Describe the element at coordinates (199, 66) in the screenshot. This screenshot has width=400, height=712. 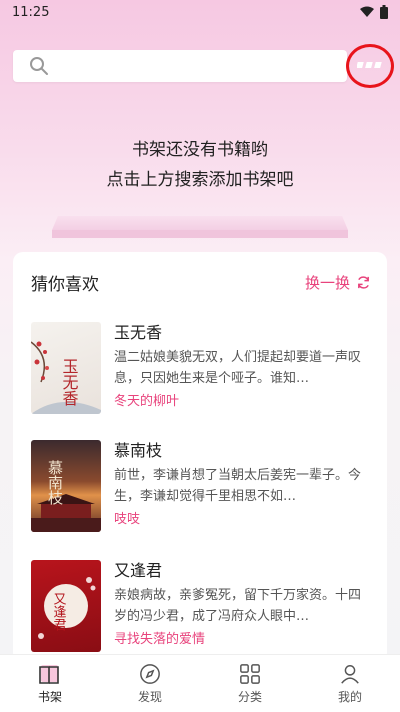
I see `search-input` at that location.